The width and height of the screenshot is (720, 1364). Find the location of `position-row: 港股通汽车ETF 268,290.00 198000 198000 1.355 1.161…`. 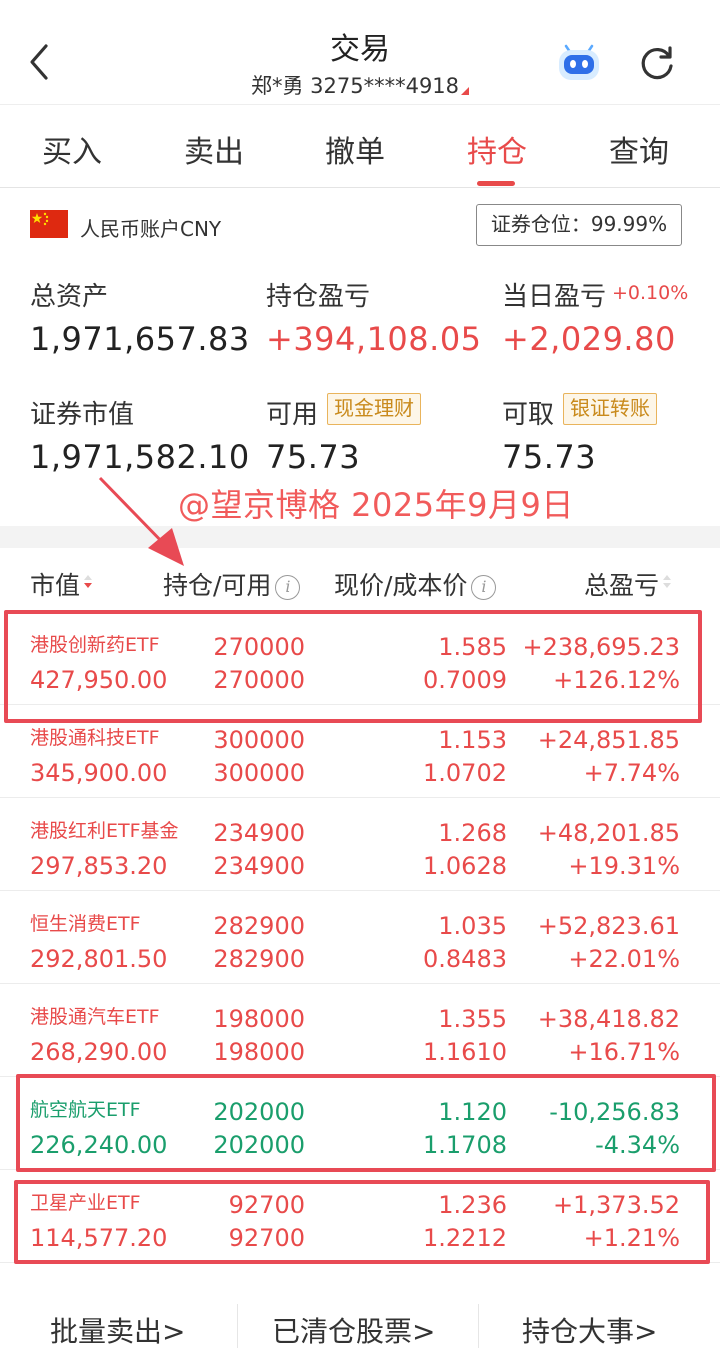

position-row: 港股通汽车ETF 268,290.00 198000 198000 1.355 1.161… is located at coordinates (360, 1030).